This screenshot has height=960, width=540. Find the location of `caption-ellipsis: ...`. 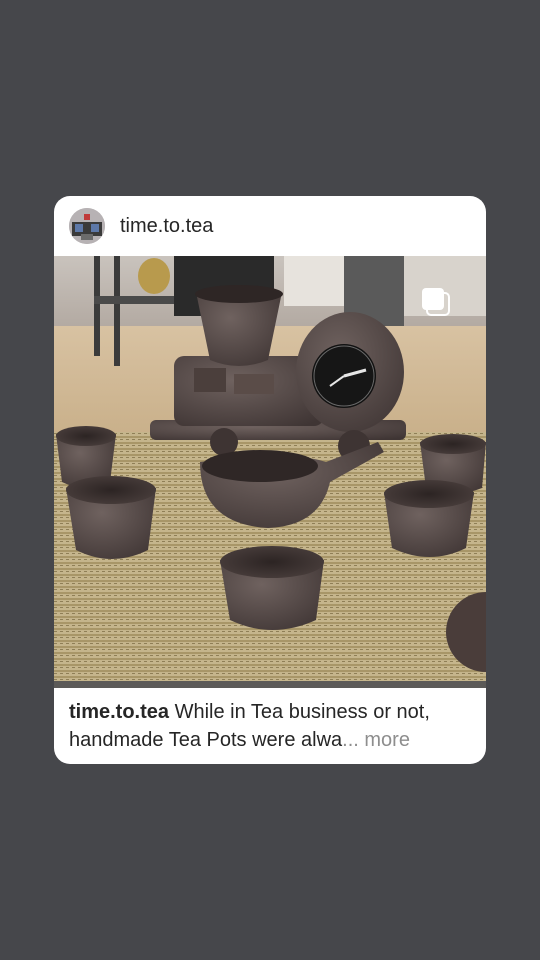

caption-ellipsis: ... is located at coordinates (350, 740).